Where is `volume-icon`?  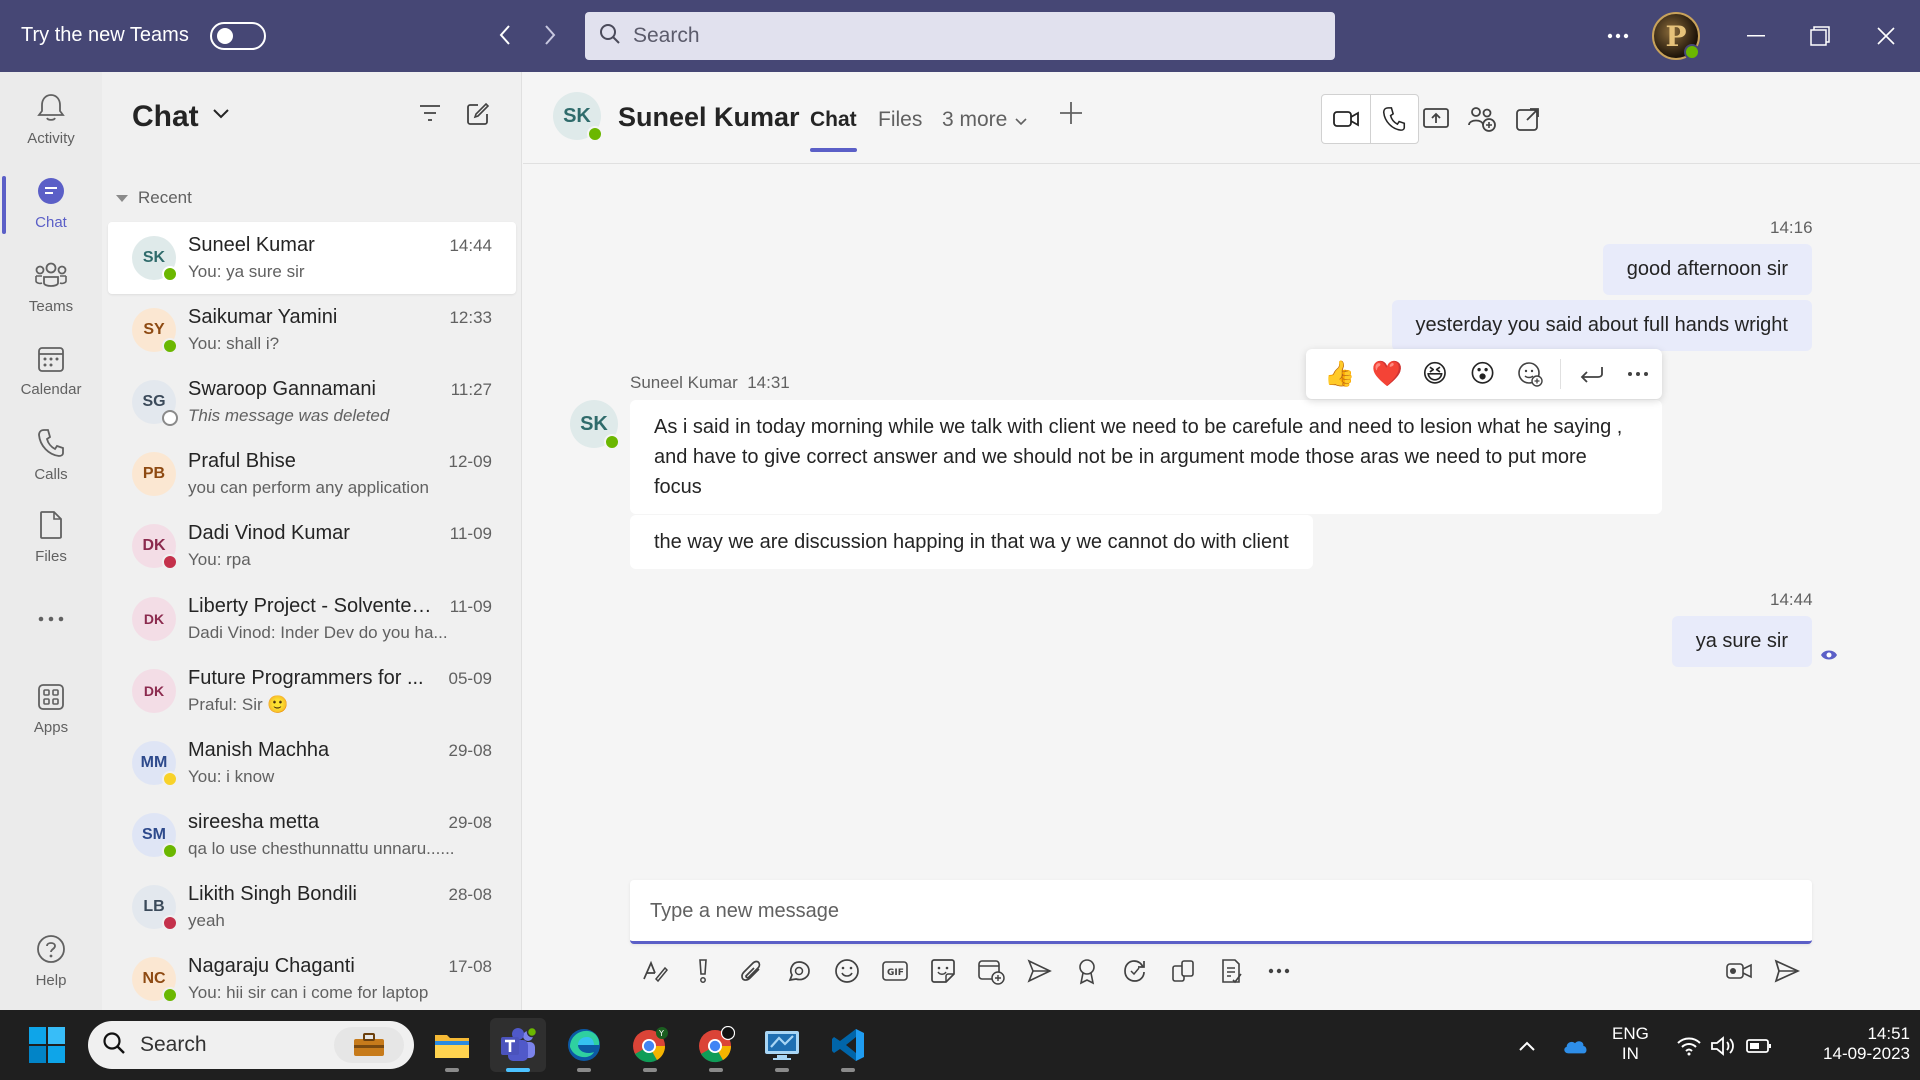 volume-icon is located at coordinates (1723, 1046).